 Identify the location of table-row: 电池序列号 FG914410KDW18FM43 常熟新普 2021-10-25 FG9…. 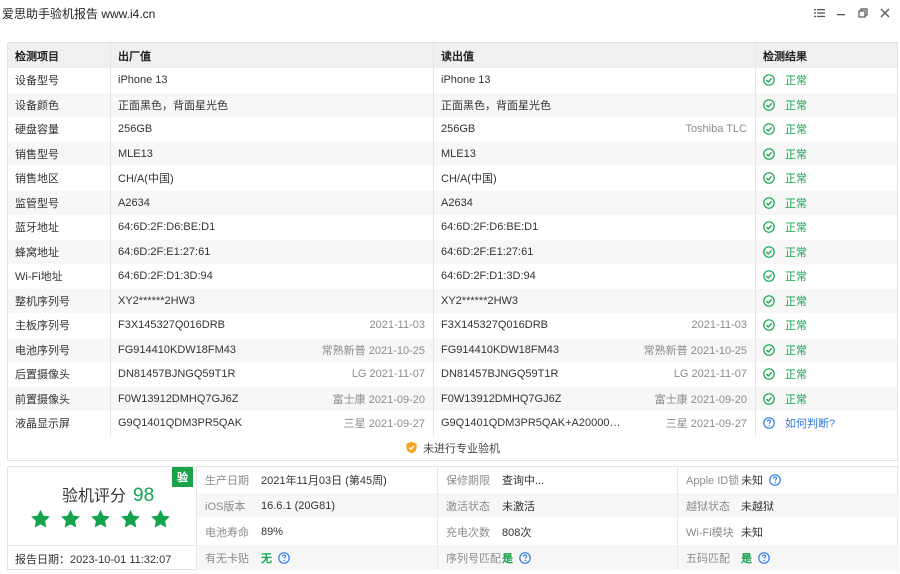
(452, 349).